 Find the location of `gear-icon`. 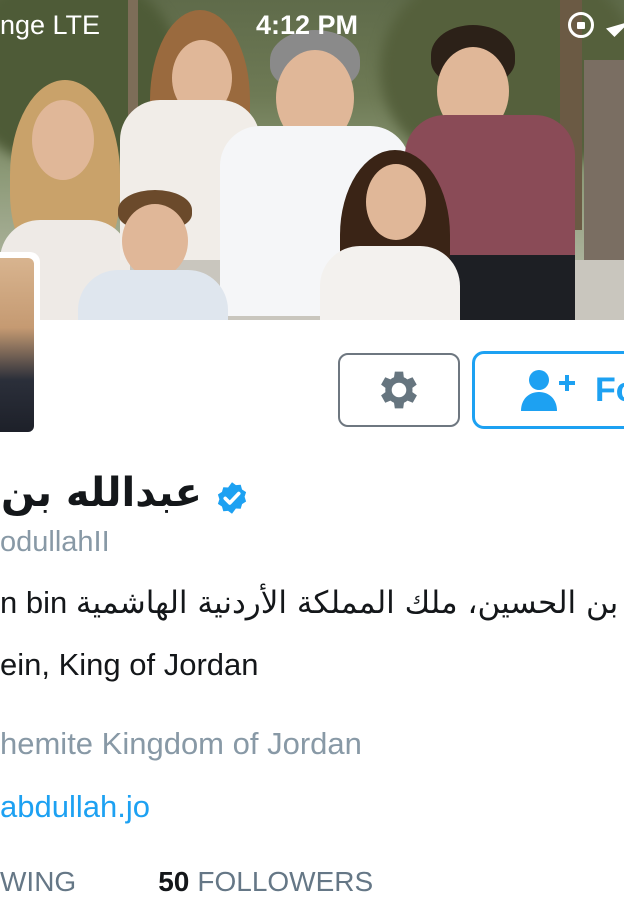

gear-icon is located at coordinates (399, 390).